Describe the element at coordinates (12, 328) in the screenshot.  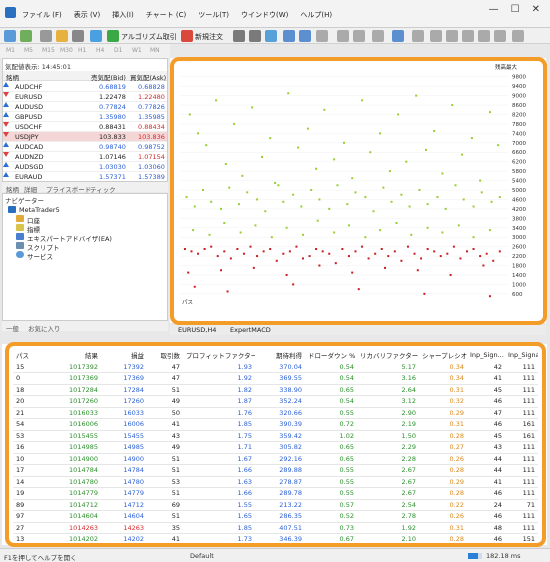
I see `navigator-tab-0: 一般` at that location.